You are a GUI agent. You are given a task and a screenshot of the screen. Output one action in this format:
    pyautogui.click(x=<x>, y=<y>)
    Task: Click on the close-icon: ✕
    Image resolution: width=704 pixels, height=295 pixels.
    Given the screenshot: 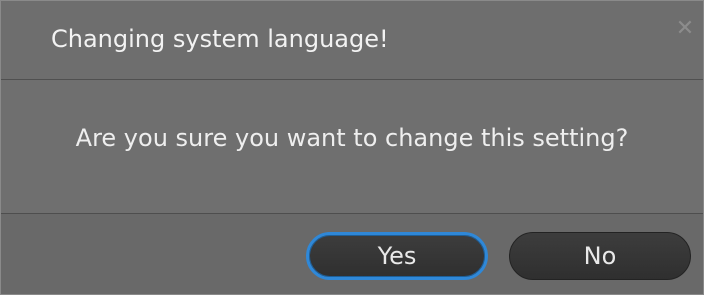 What is the action you would take?
    pyautogui.click(x=685, y=29)
    